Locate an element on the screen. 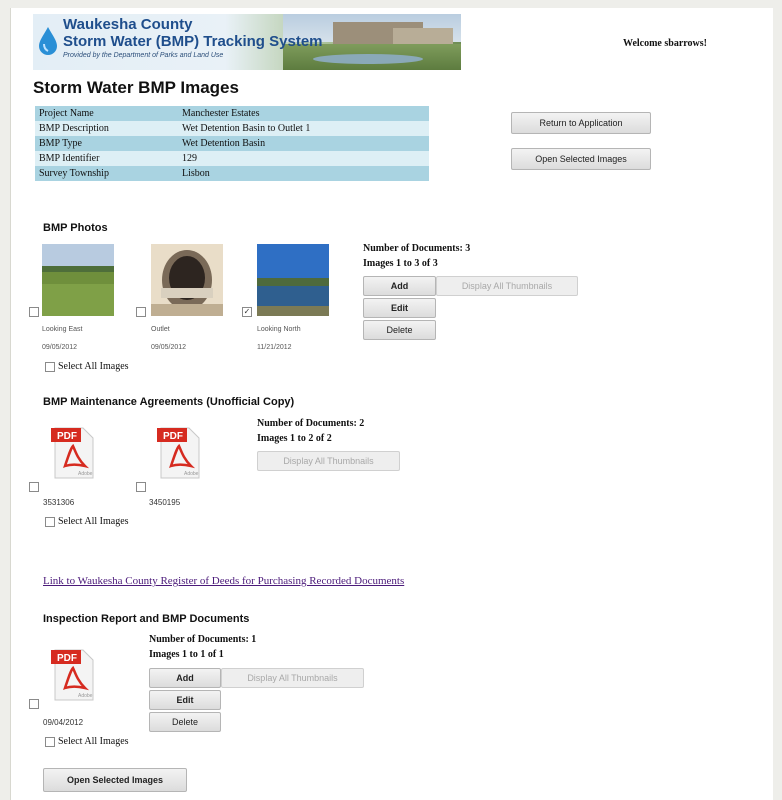 This screenshot has width=782, height=800. welcome-text: Welcome sbarrows! is located at coordinates (665, 43).